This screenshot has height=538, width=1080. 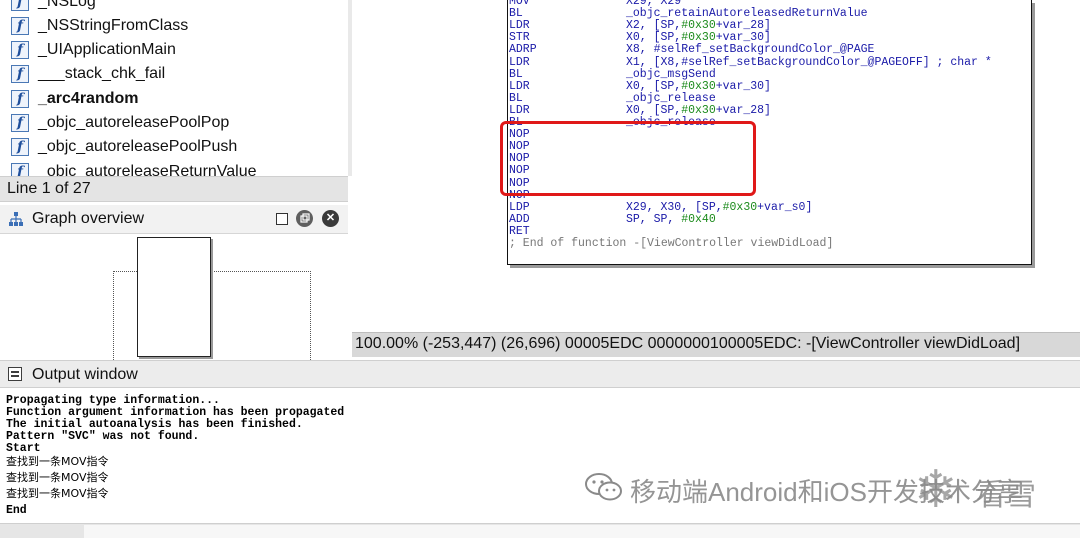 What do you see at coordinates (769, 110) in the screenshot?
I see `code-line: LDR X0, [SP,#0x30+var_28]` at bounding box center [769, 110].